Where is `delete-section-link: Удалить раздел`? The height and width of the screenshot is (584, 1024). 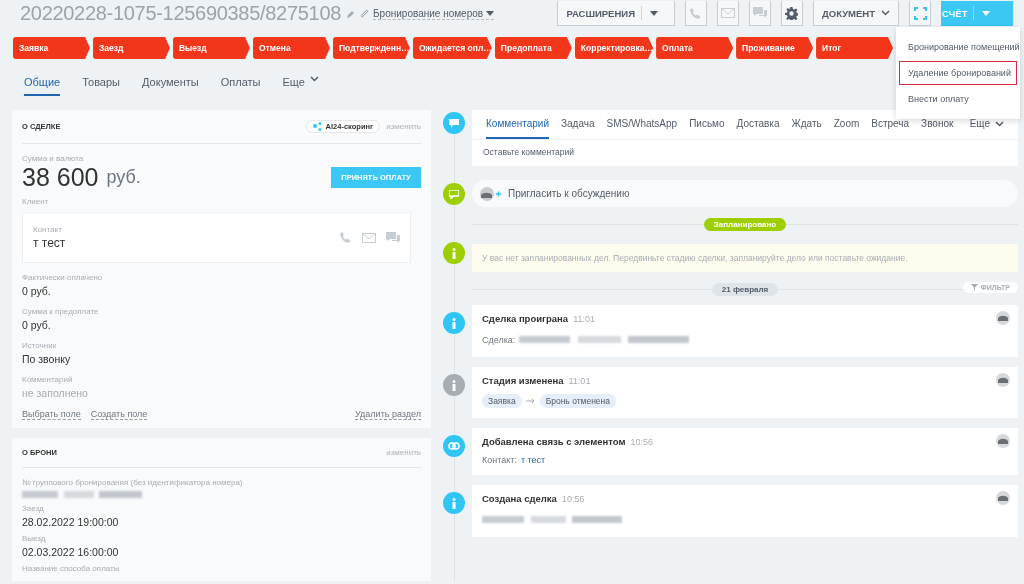
delete-section-link: Удалить раздел is located at coordinates (388, 414).